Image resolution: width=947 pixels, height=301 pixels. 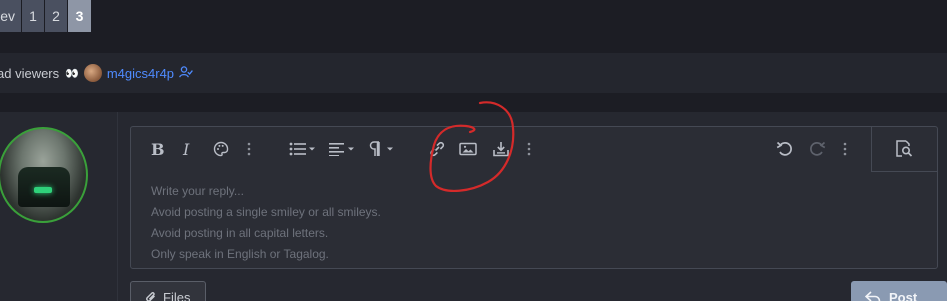 I want to click on redo-icon, so click(x=817, y=149).